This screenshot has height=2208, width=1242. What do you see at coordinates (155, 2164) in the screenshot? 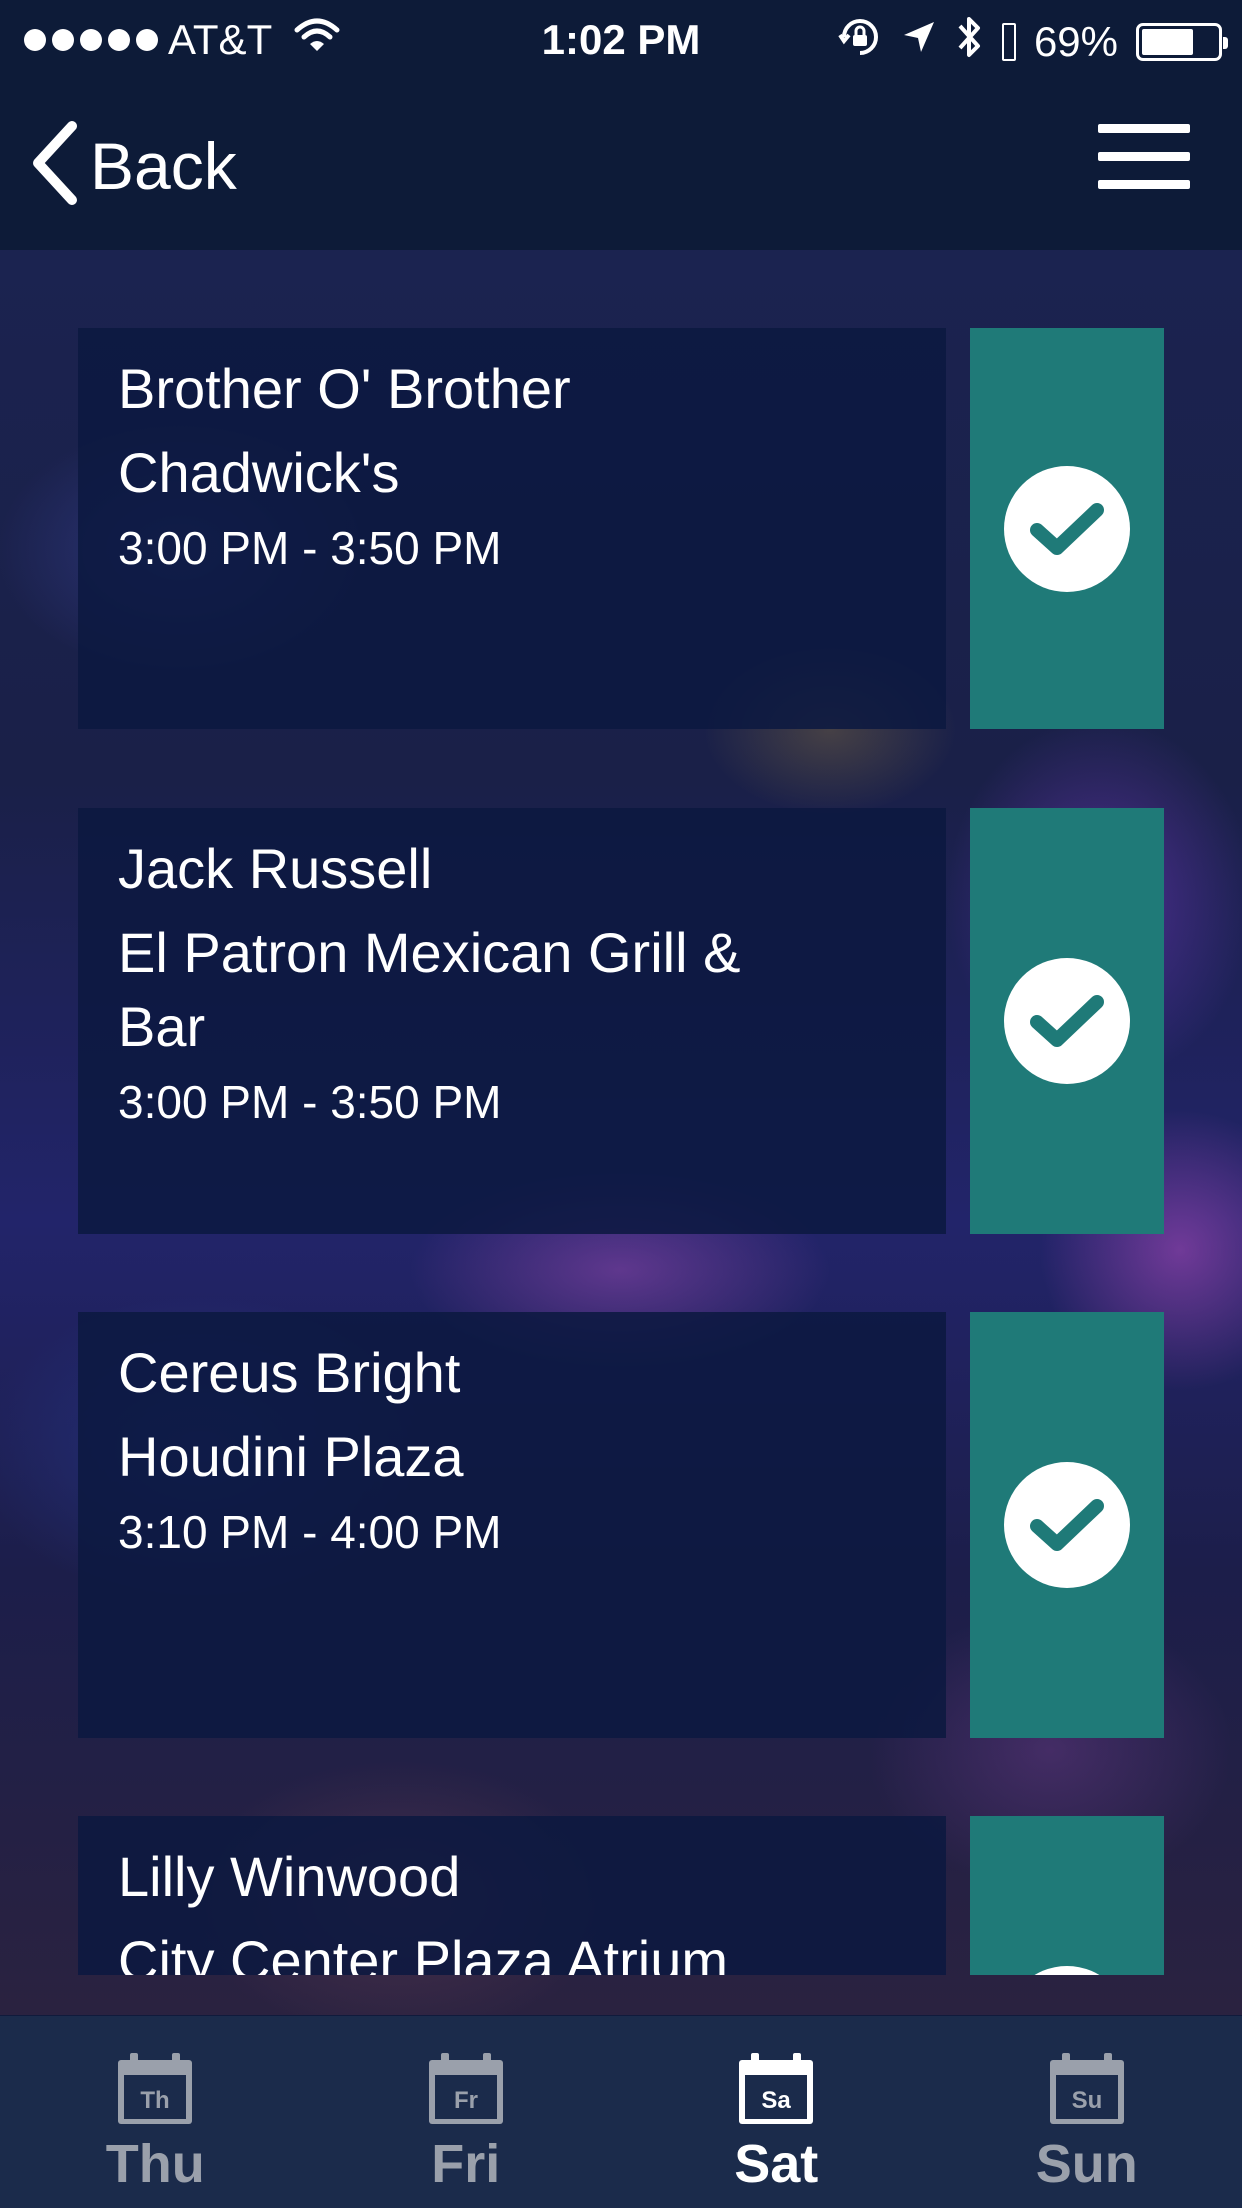
I see `tab-label: Thu` at bounding box center [155, 2164].